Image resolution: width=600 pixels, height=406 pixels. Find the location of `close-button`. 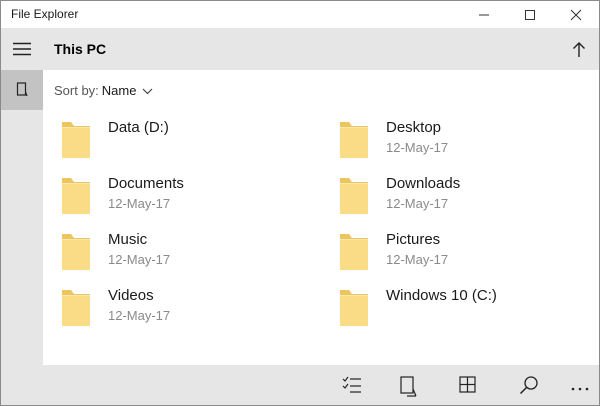

close-button is located at coordinates (576, 14).